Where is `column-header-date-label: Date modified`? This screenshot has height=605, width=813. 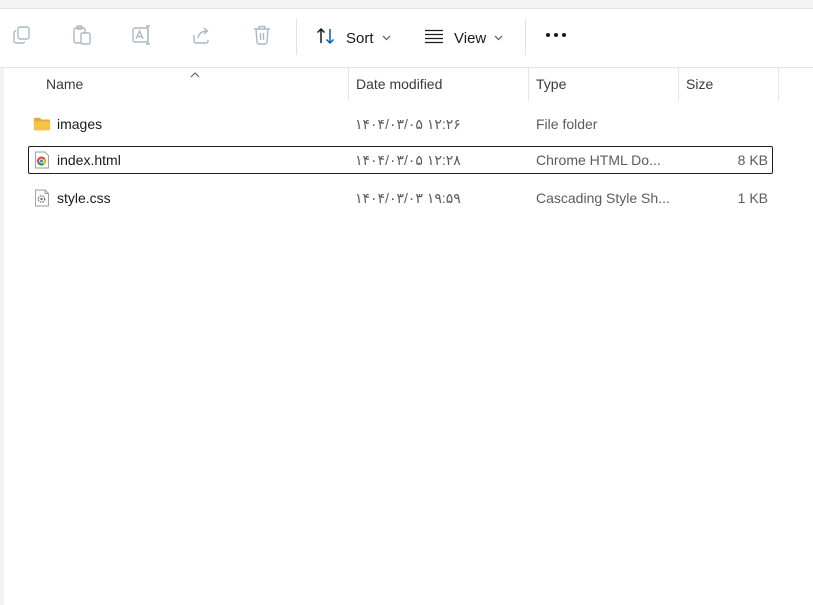 column-header-date-label: Date modified is located at coordinates (399, 84).